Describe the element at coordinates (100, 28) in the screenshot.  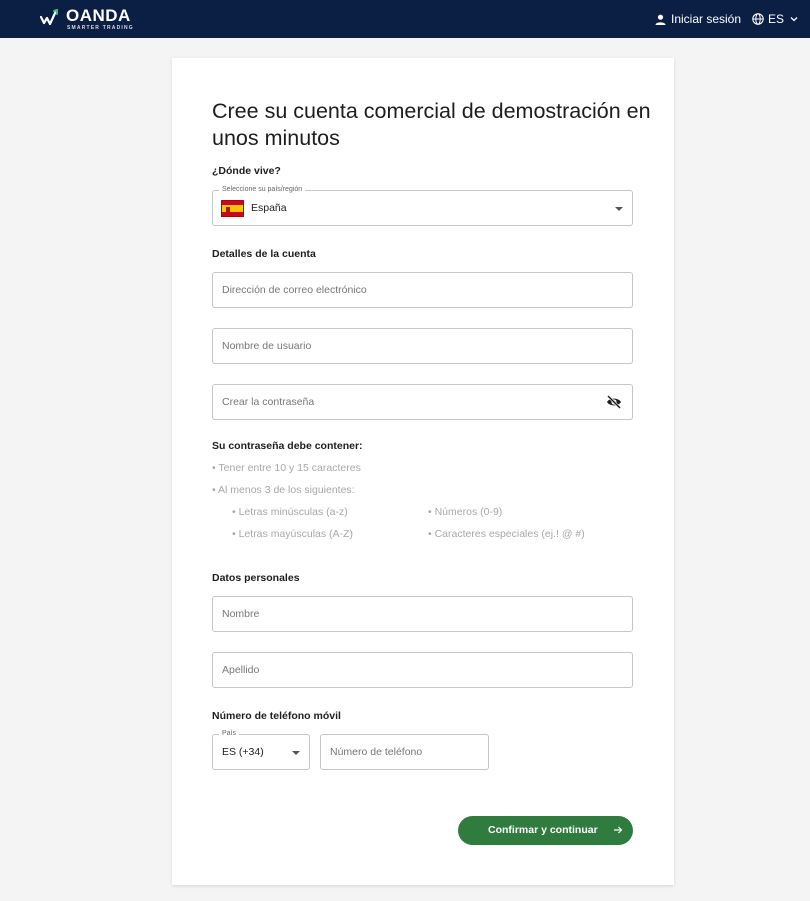
I see `logo-tagline: SMARTER TRADING` at that location.